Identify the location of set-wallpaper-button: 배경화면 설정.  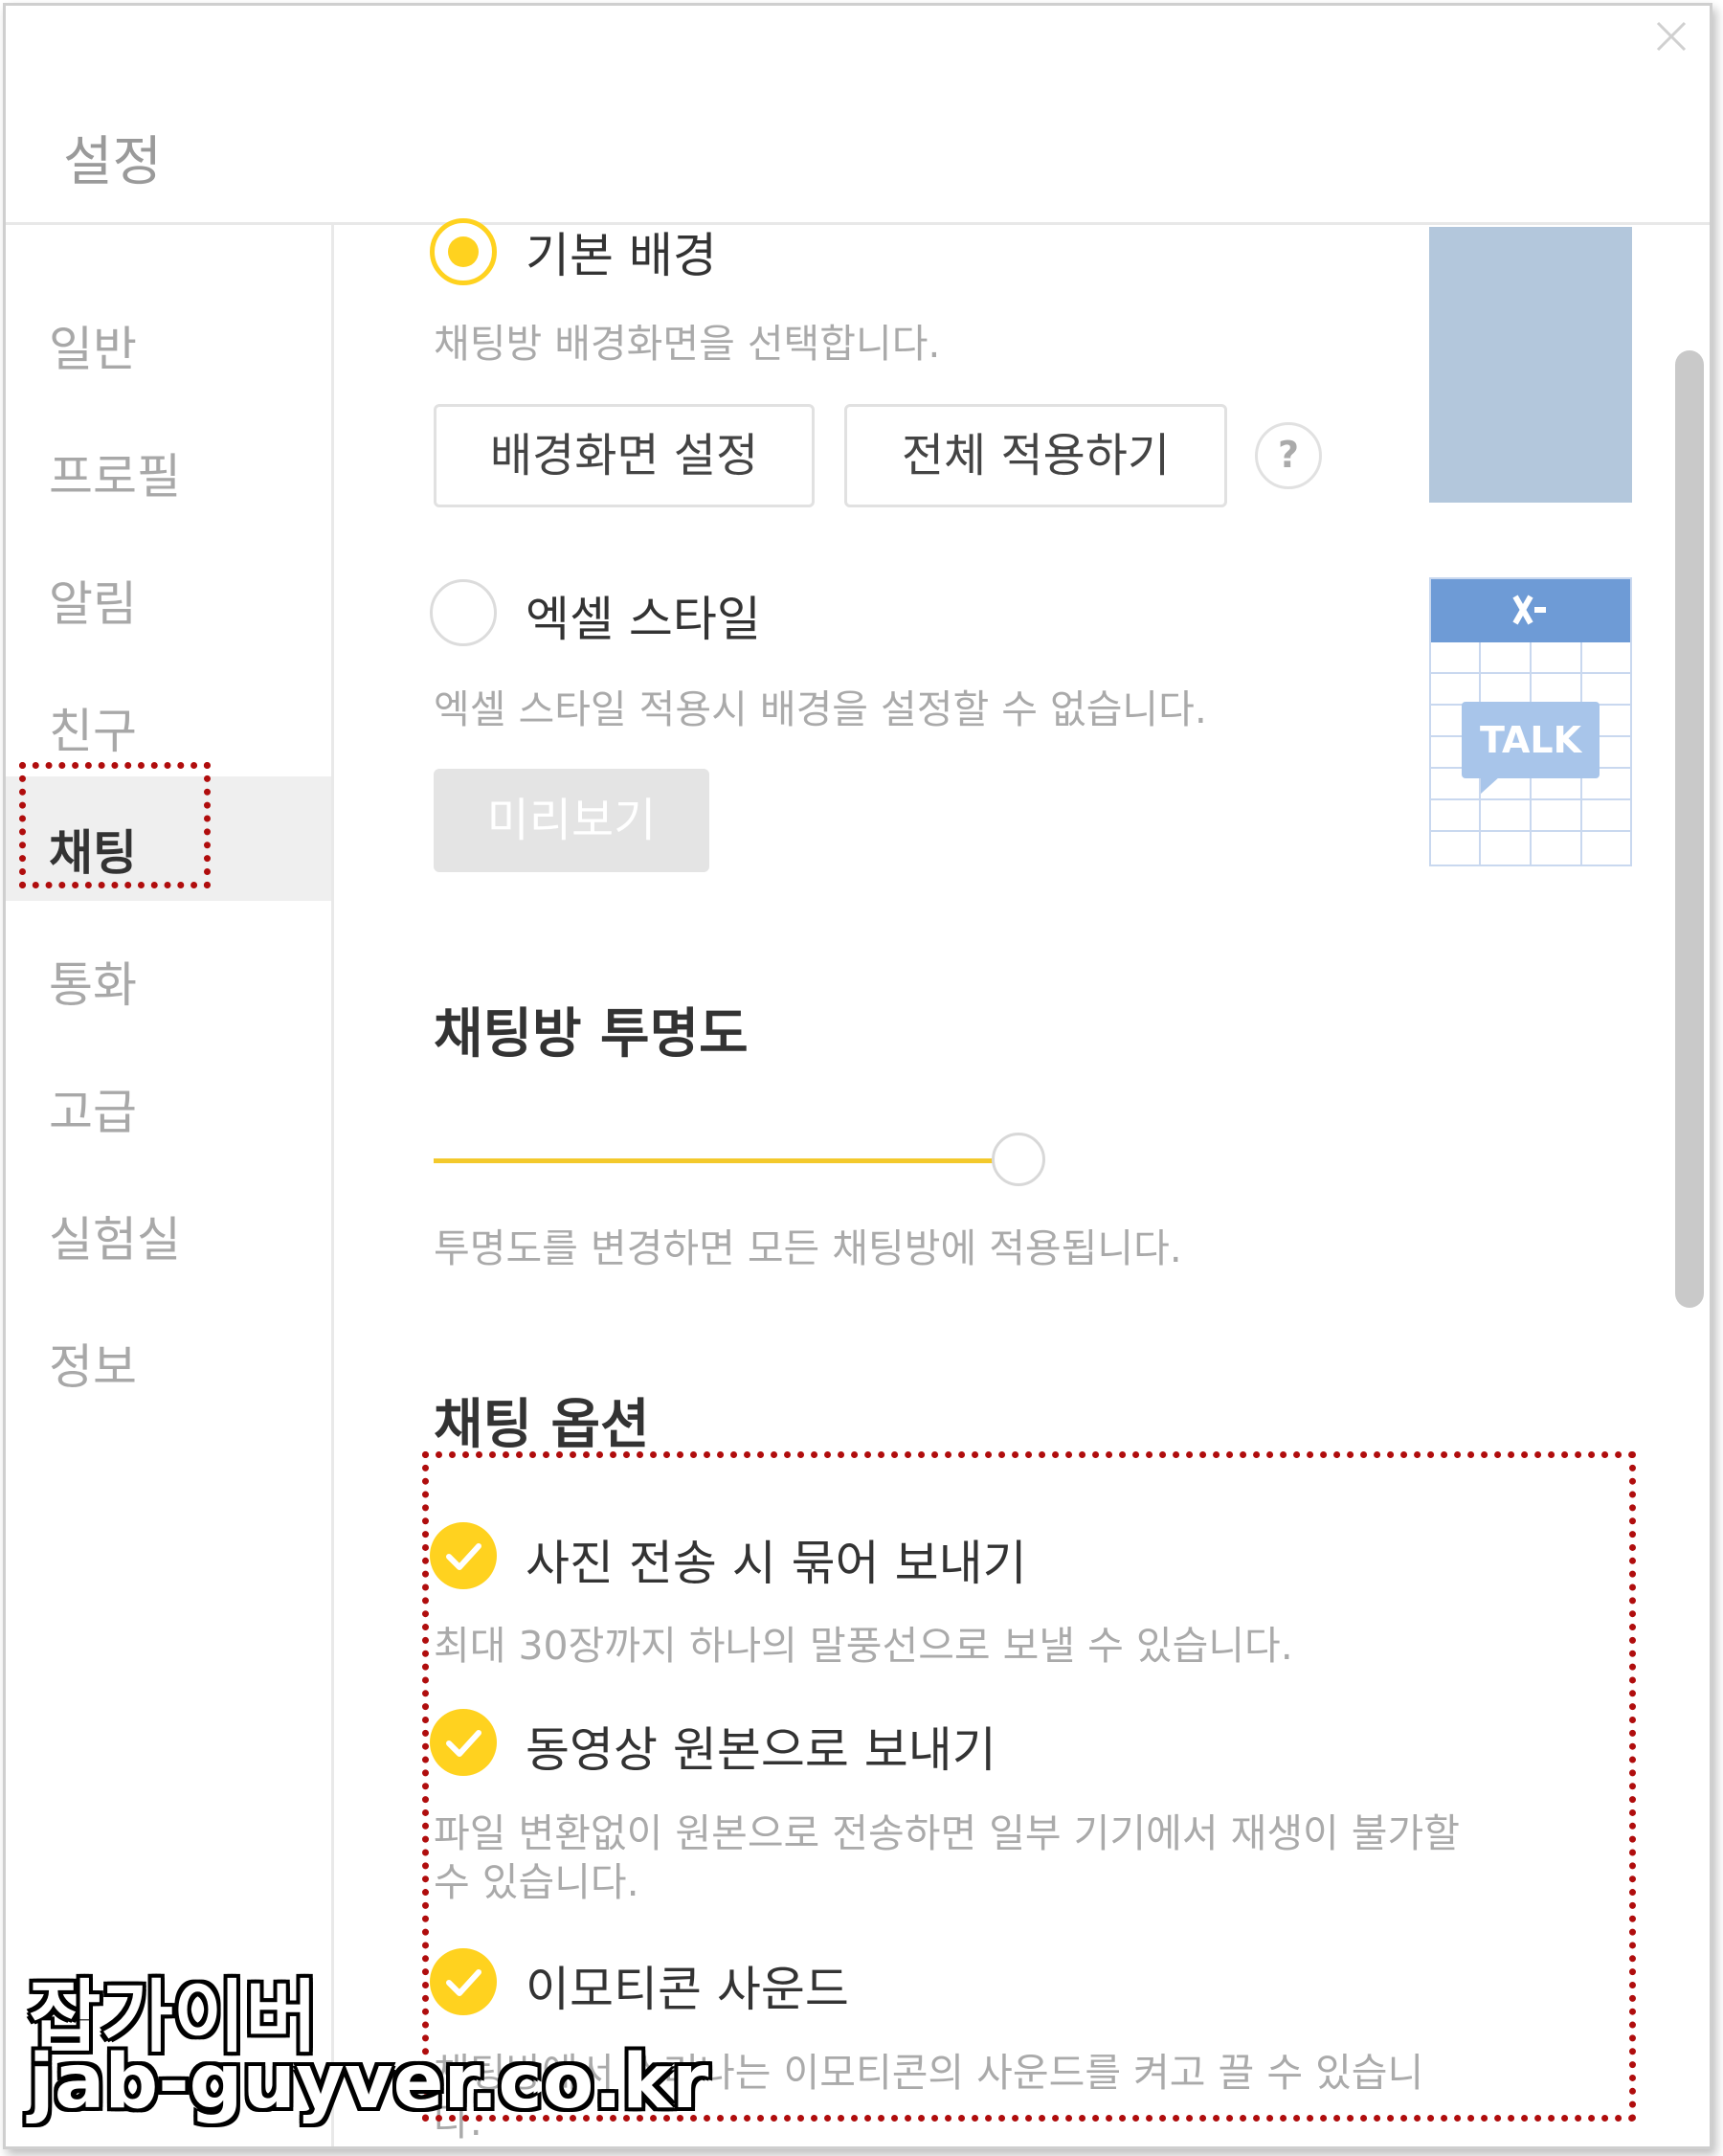
(624, 455).